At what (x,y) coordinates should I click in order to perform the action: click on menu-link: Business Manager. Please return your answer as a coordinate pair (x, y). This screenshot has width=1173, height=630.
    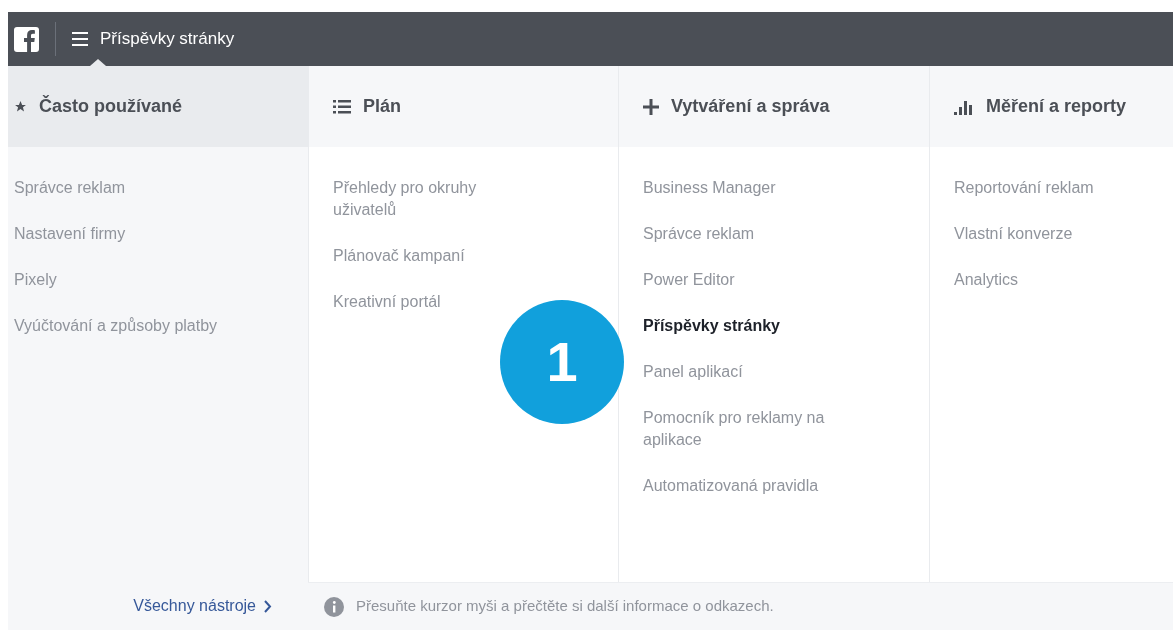
    Looking at the image, I should click on (709, 188).